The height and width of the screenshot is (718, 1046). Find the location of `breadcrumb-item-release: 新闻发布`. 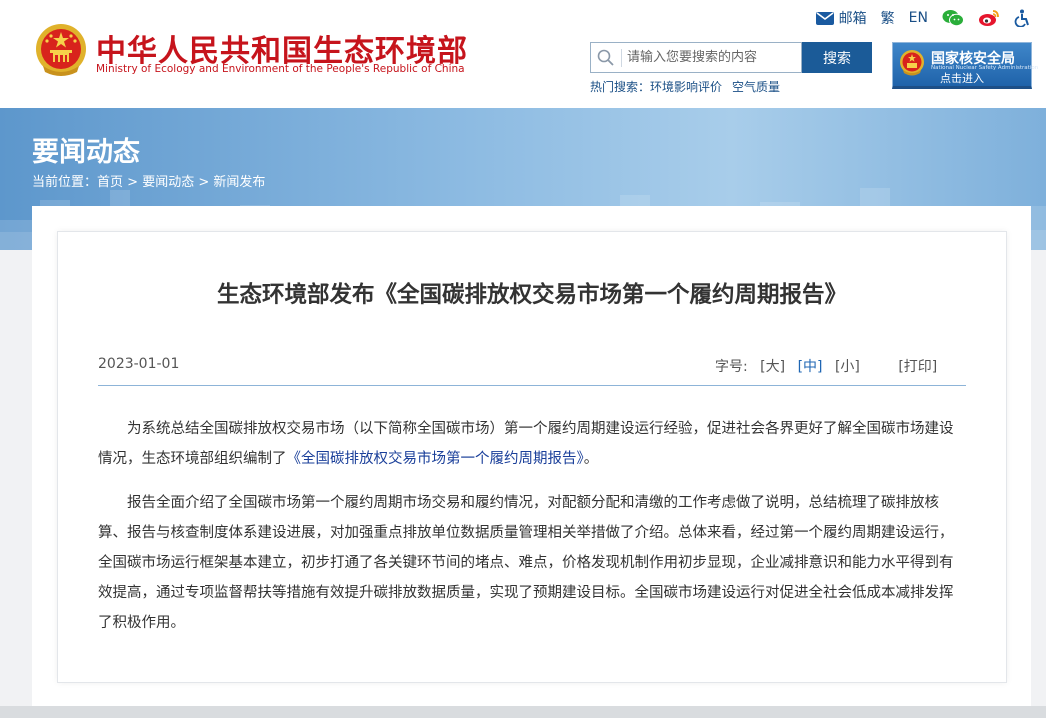

breadcrumb-item-release: 新闻发布 is located at coordinates (239, 182).